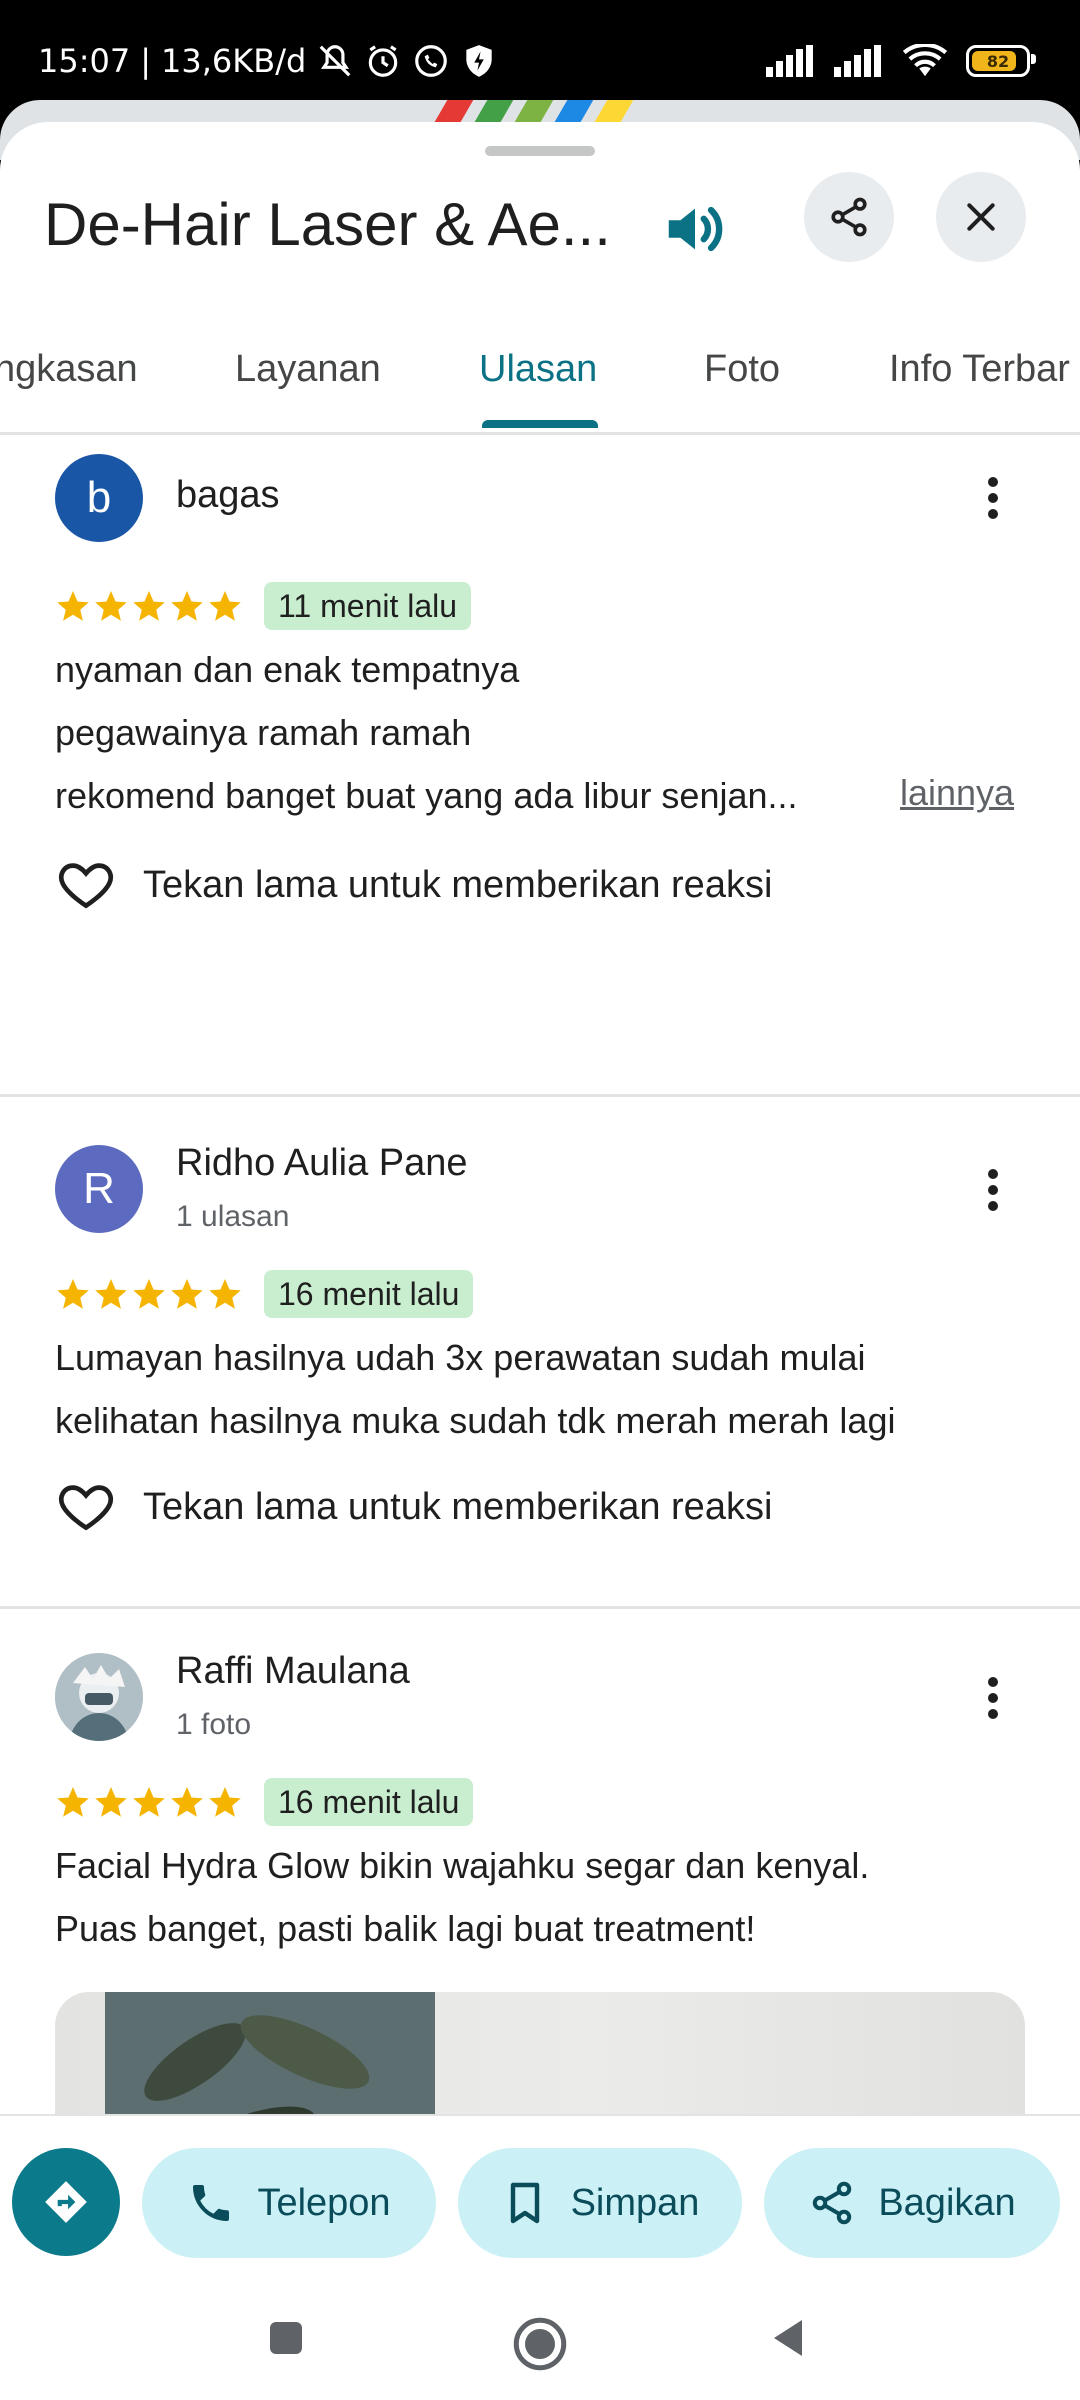 This screenshot has width=1080, height=2400. Describe the element at coordinates (540, 55) in the screenshot. I see `status-bar: 15:07 | 13,6KB/d 82` at that location.